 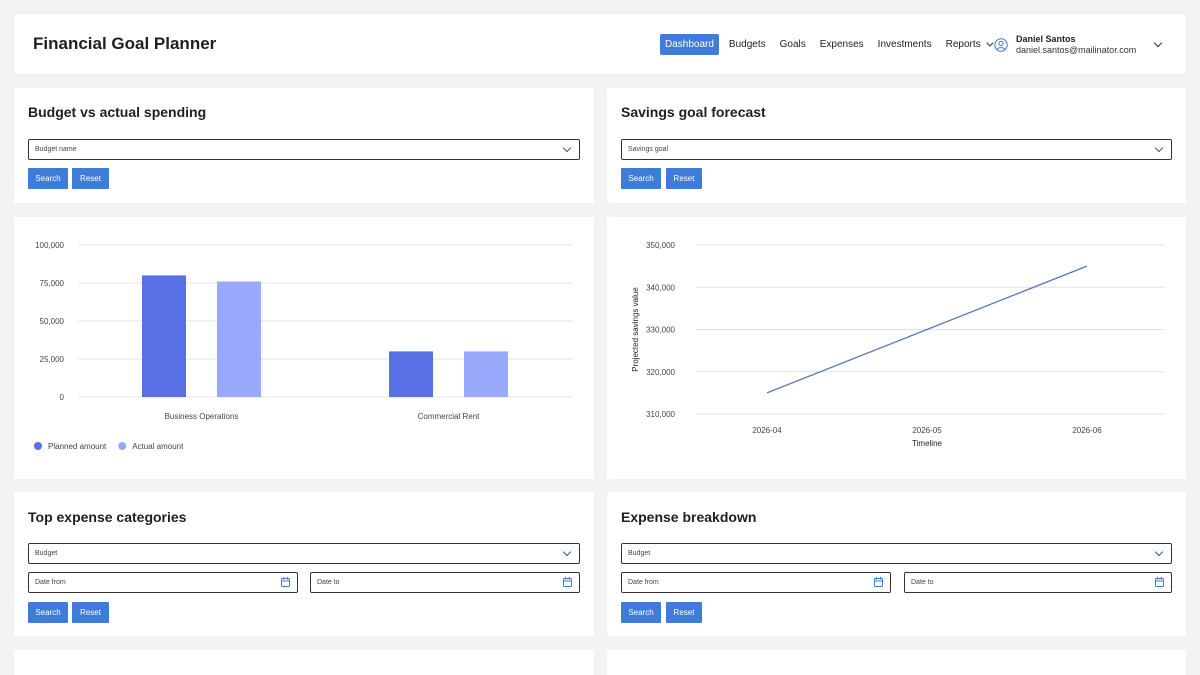 What do you see at coordinates (641, 178) in the screenshot?
I see `savings-search-button: Search` at bounding box center [641, 178].